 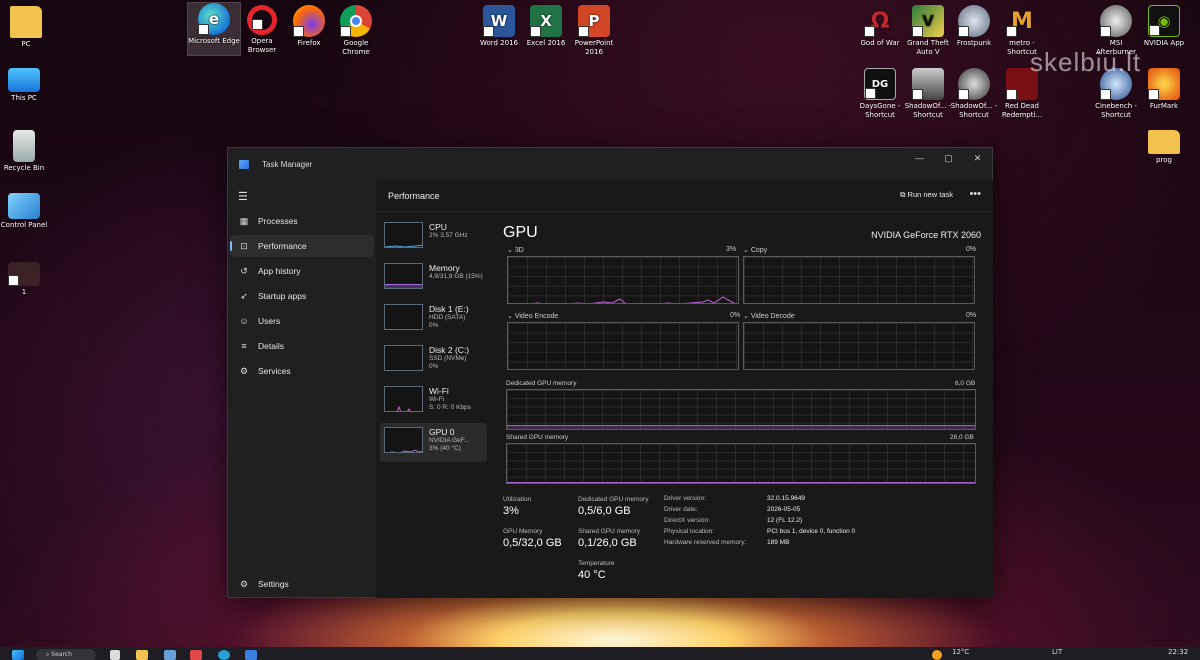 I want to click on run-task-icon: ⧉, so click(x=904, y=194).